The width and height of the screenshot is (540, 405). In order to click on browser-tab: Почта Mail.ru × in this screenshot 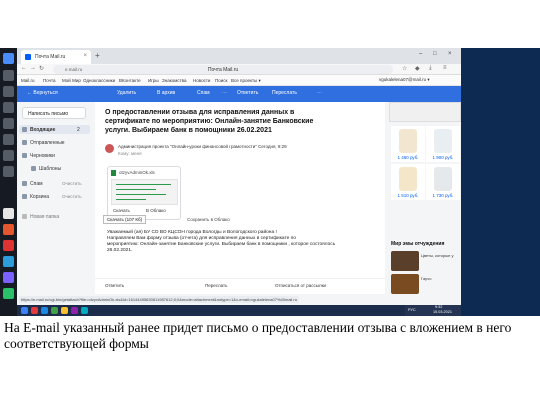, I will do `click(56, 57)`.